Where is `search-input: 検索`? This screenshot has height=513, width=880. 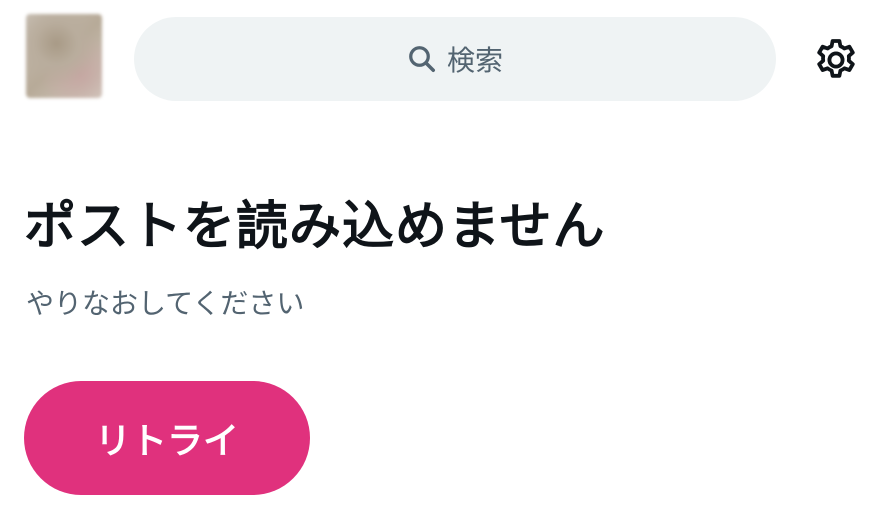
search-input: 検索 is located at coordinates (455, 59).